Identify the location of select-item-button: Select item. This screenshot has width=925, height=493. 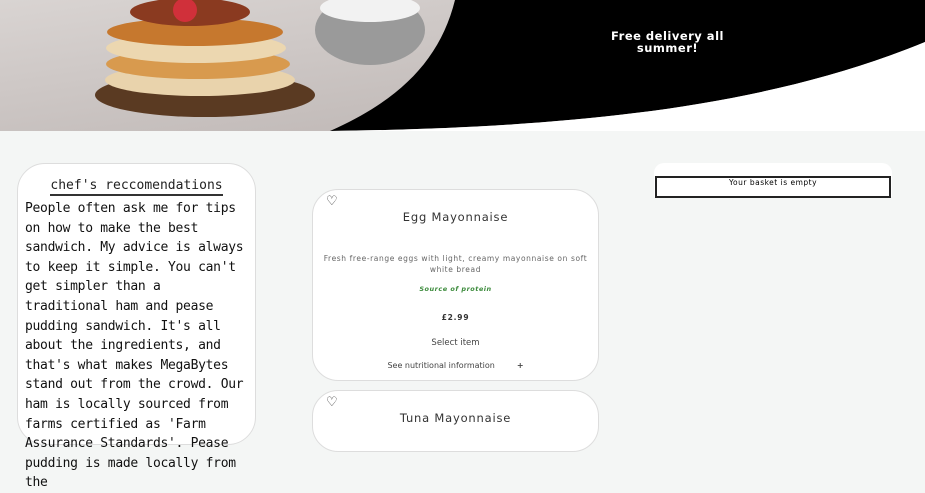
(455, 343).